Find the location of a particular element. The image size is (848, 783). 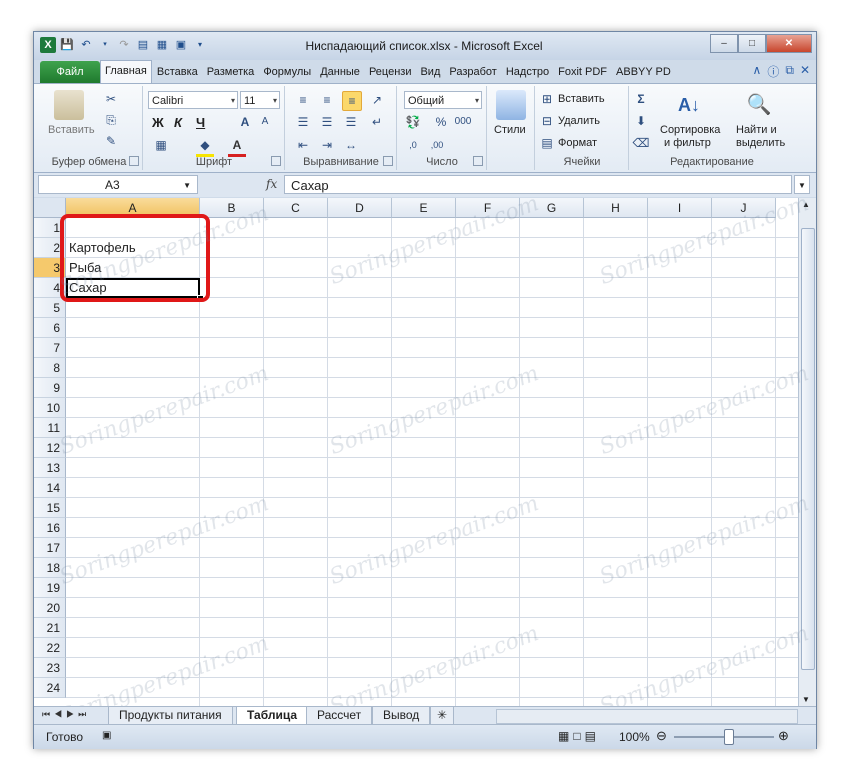

horizontal-scrollbar is located at coordinates (647, 716).